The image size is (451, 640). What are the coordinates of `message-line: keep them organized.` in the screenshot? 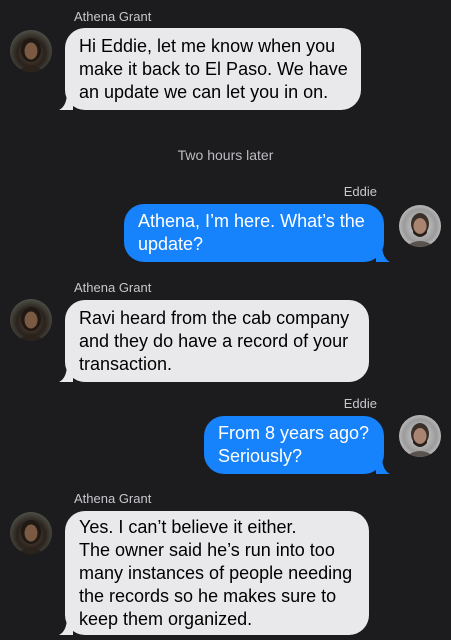 It's located at (166, 618).